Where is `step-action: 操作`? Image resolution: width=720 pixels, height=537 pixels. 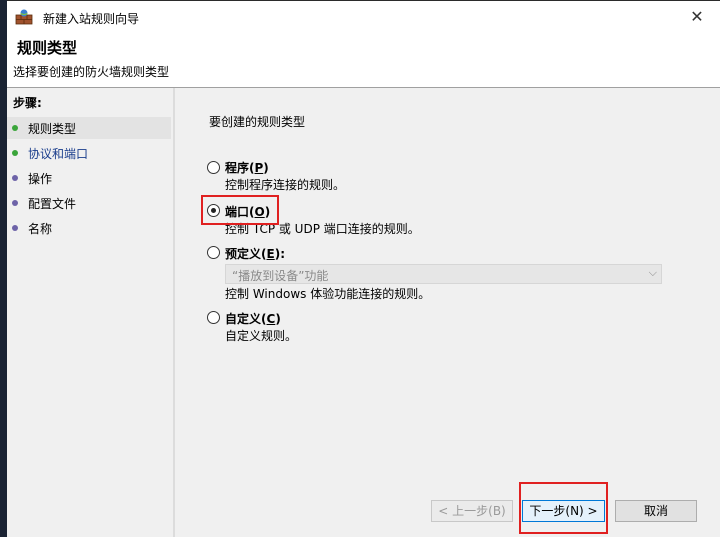 step-action: 操作 is located at coordinates (89, 178).